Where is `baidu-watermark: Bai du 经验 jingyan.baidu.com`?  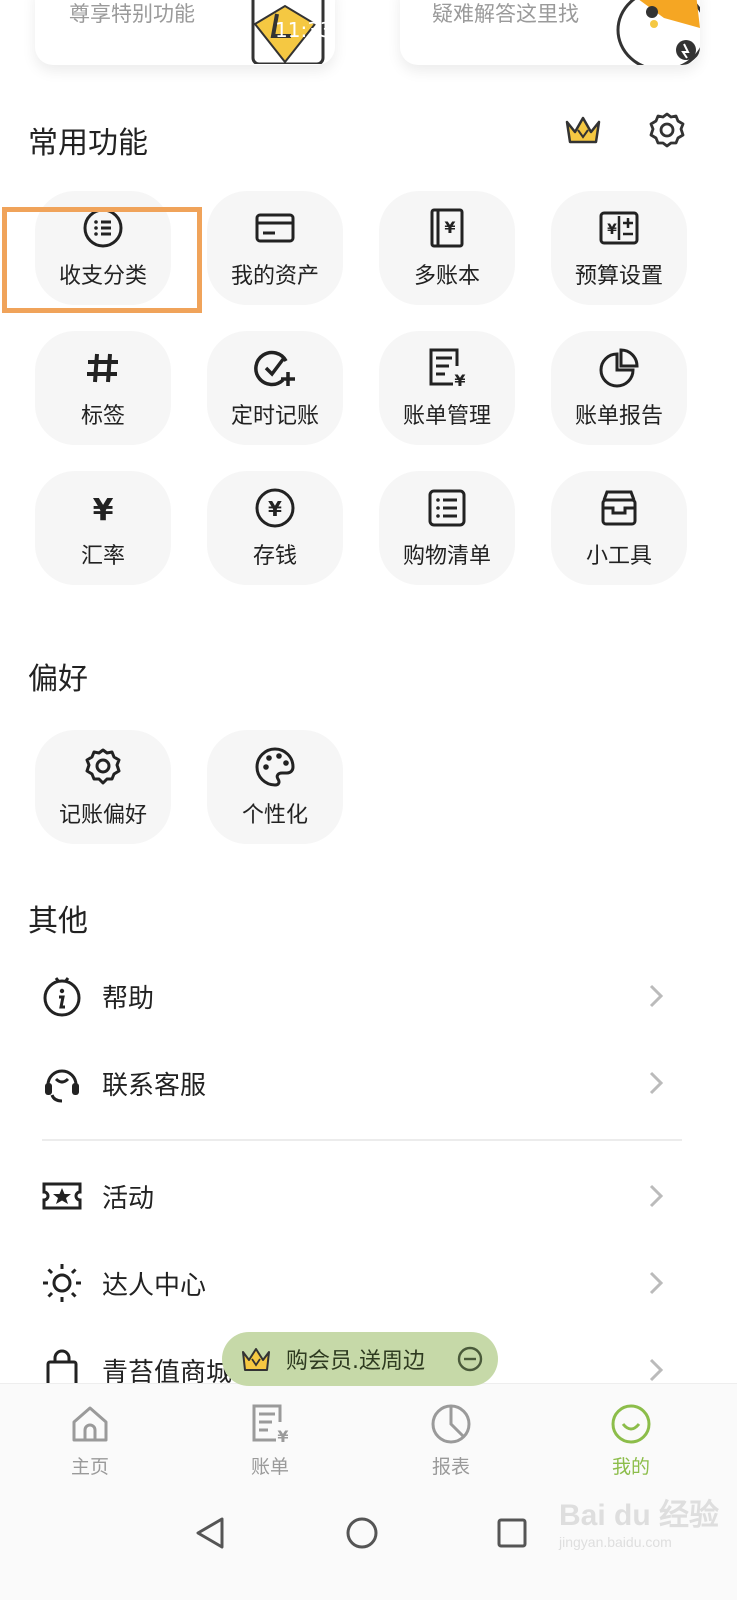 baidu-watermark: Bai du 经验 jingyan.baidu.com is located at coordinates (639, 1520).